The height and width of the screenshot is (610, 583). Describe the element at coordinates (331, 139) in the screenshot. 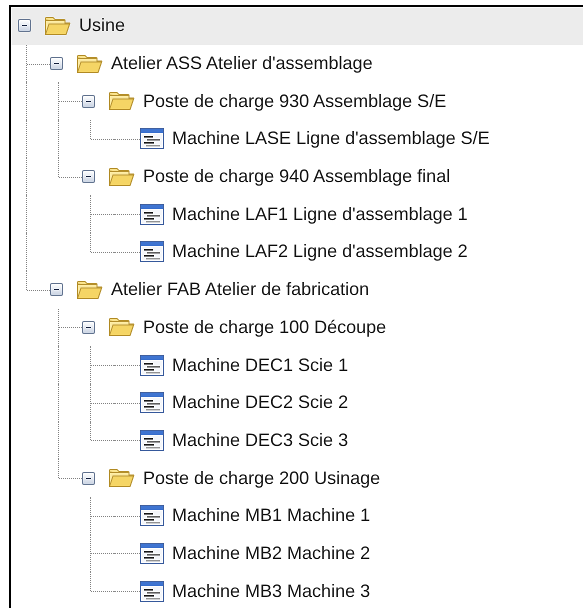

I see `tree-item-label: Machine LASE Ligne d'assemblage S/E` at that location.